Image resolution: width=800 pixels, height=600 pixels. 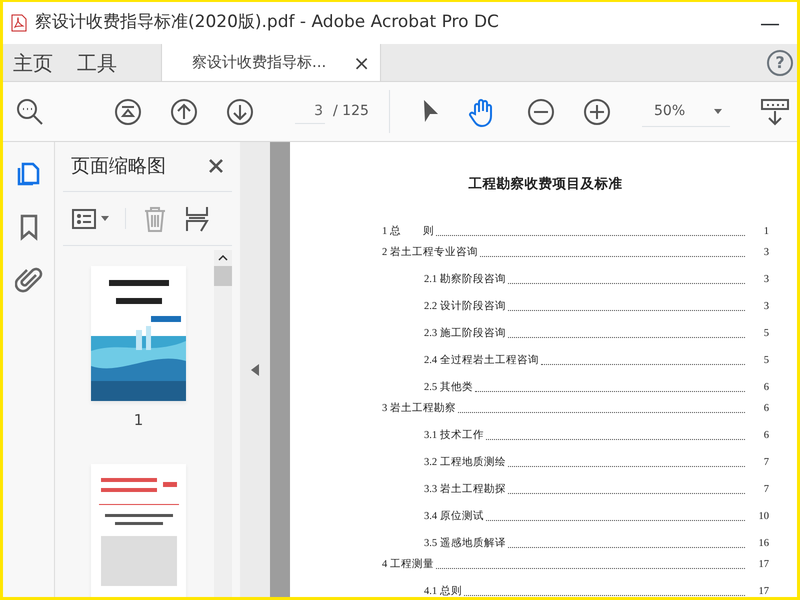 What do you see at coordinates (481, 360) in the screenshot?
I see `toc-entry: 2.4 全过程岩土工程咨询` at bounding box center [481, 360].